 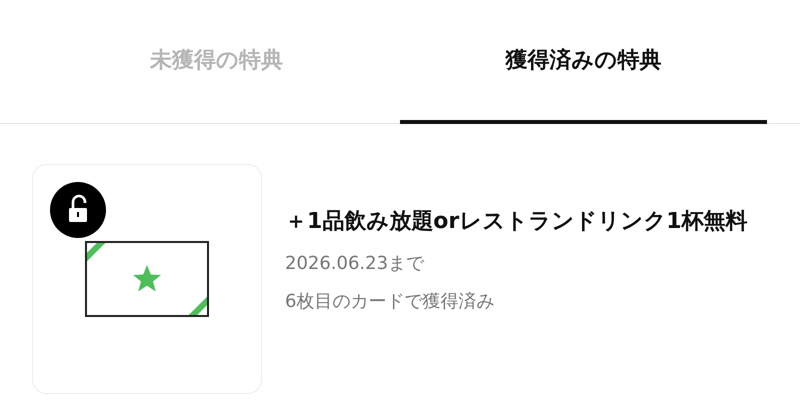 What do you see at coordinates (147, 279) in the screenshot?
I see `star-card-icon` at bounding box center [147, 279].